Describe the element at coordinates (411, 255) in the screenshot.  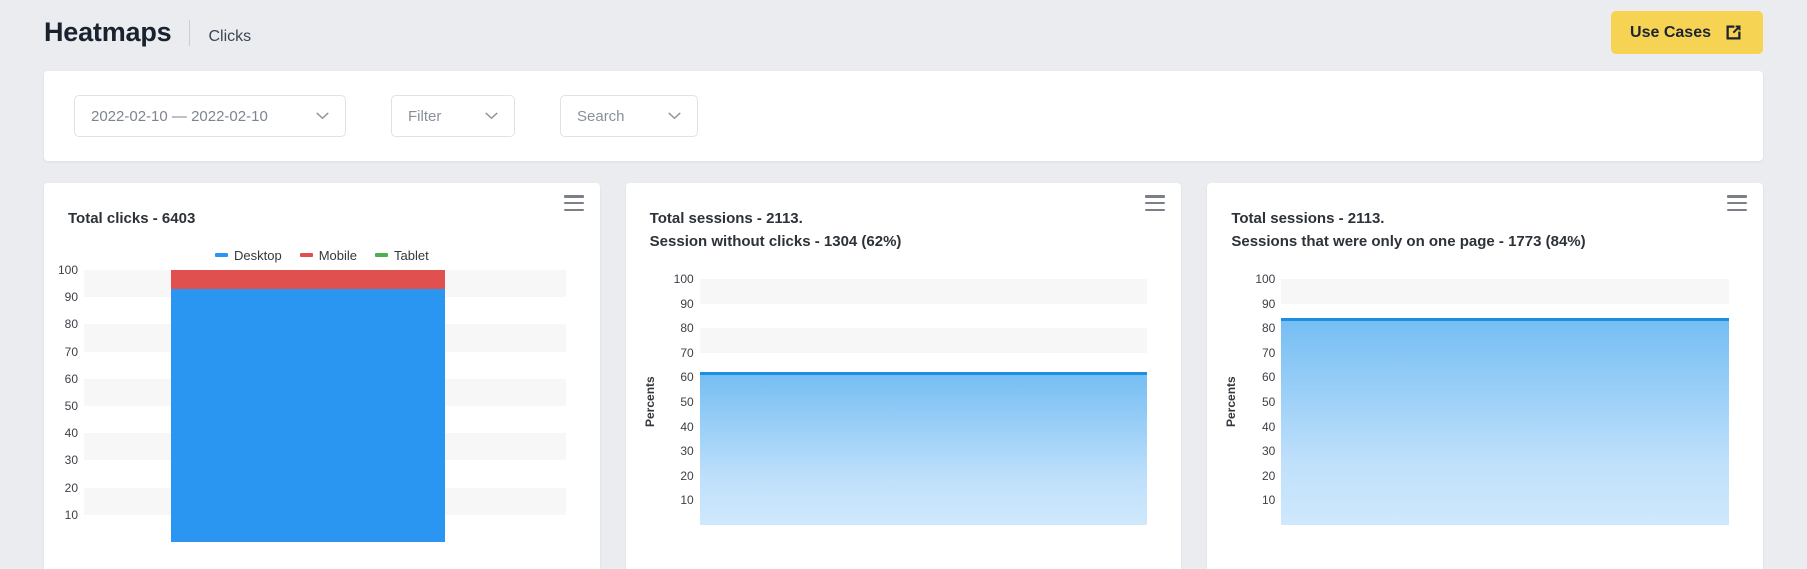
I see `legend-label-tablet: Tablet` at that location.